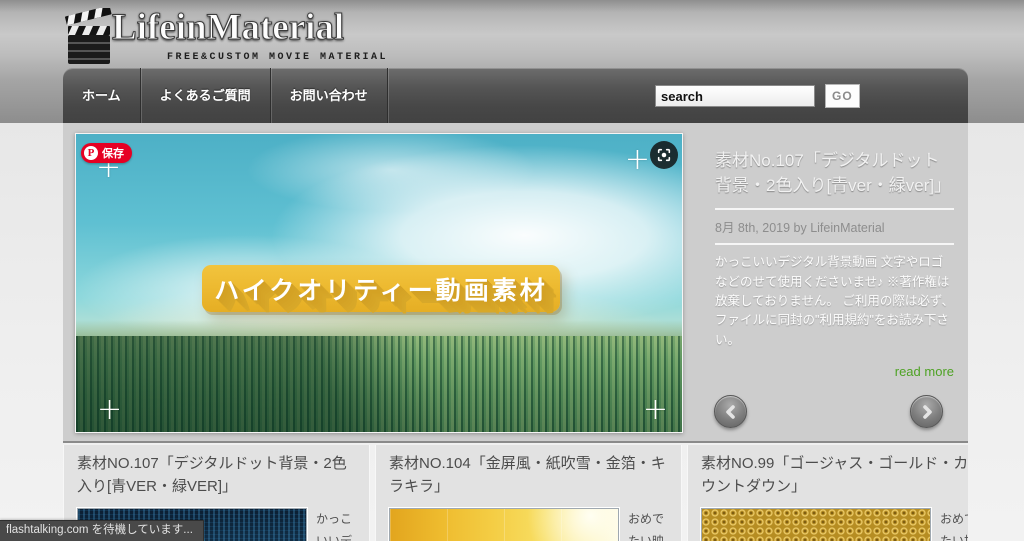 This screenshot has height=541, width=1024. Describe the element at coordinates (277, 57) in the screenshot. I see `site-tagline: FREE&CUSTOM MOVIE MATERIAL` at that location.